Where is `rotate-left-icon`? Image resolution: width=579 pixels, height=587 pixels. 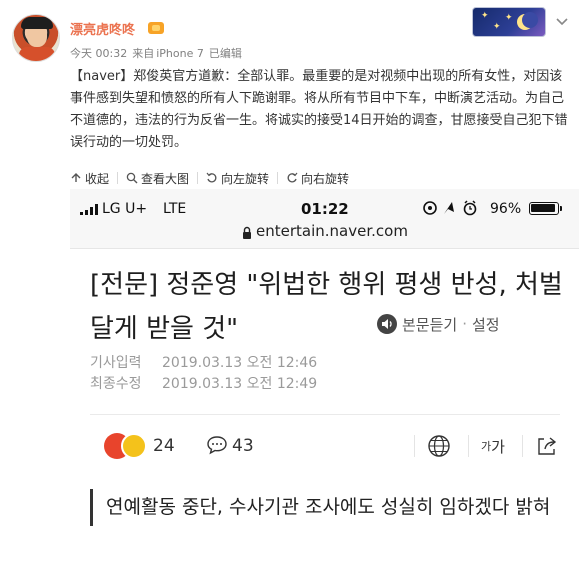 rotate-left-icon is located at coordinates (211, 177).